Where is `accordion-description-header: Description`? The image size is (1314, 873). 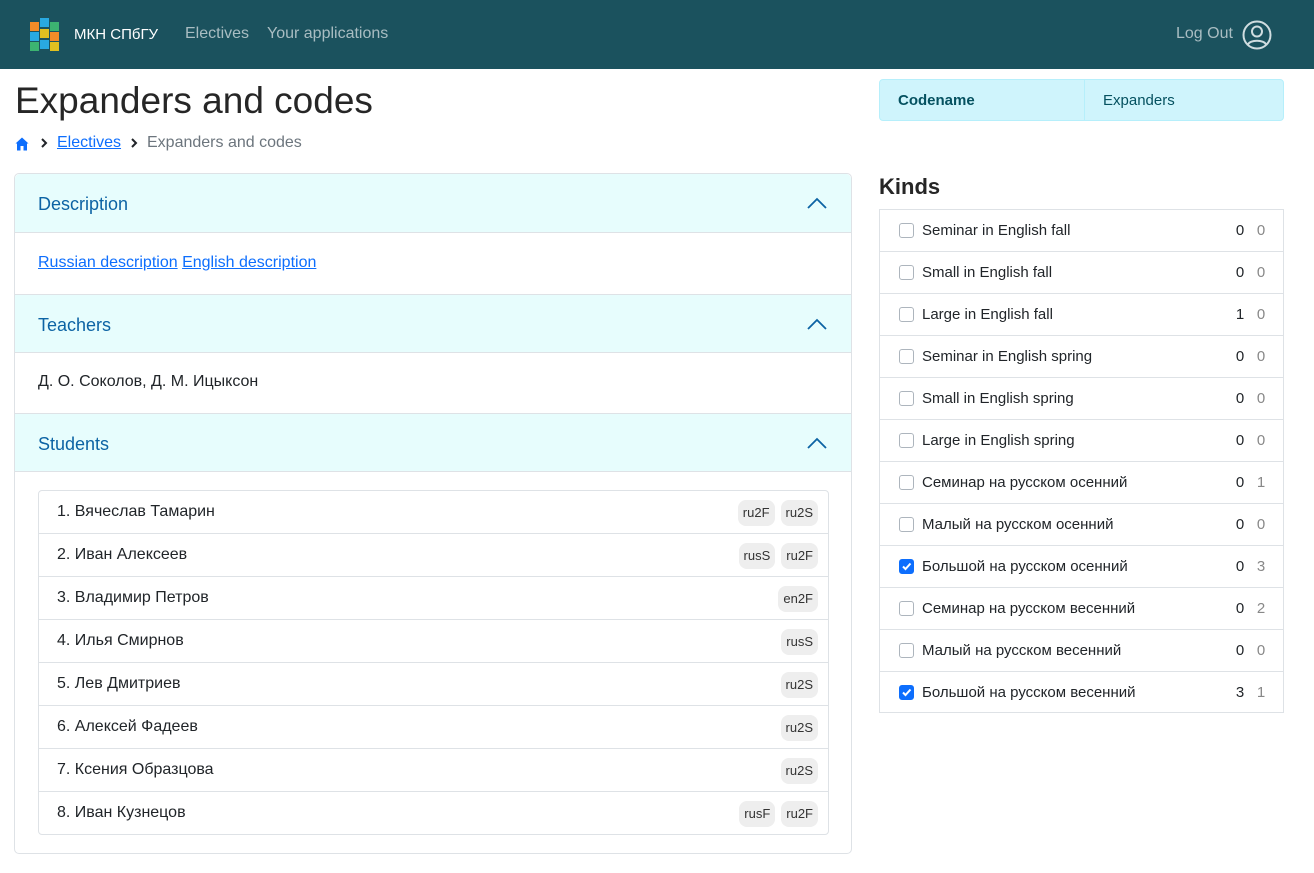
accordion-description-header: Description is located at coordinates (433, 203).